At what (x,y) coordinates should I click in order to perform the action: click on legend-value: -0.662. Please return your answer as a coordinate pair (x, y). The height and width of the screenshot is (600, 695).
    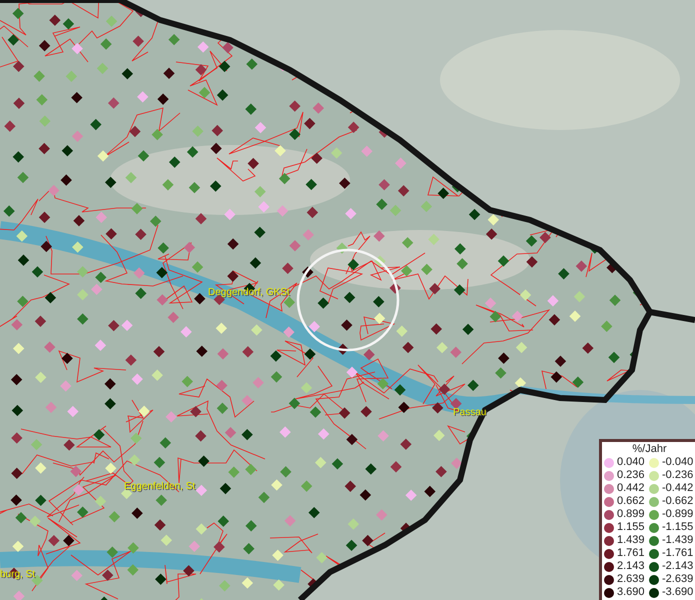
    Looking at the image, I should click on (678, 501).